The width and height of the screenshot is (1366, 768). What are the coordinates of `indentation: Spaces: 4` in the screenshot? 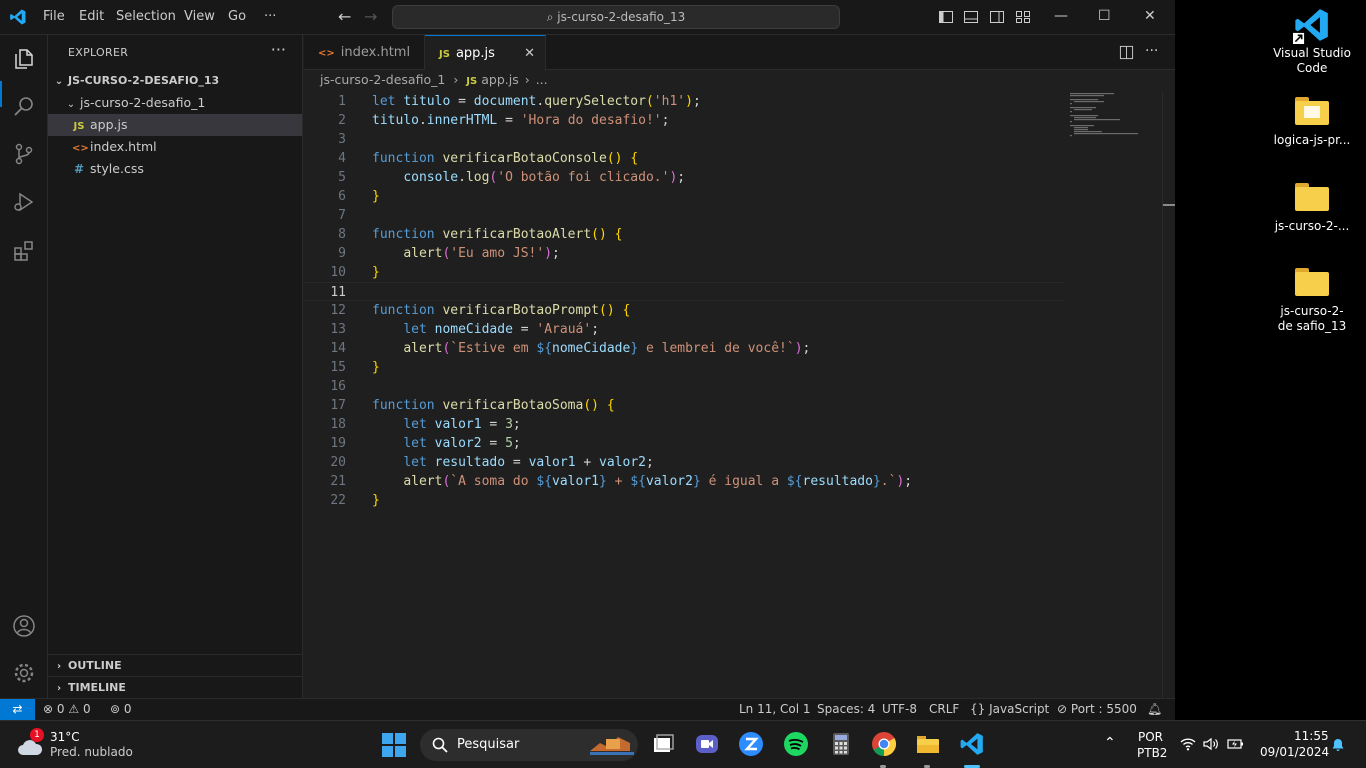 It's located at (846, 709).